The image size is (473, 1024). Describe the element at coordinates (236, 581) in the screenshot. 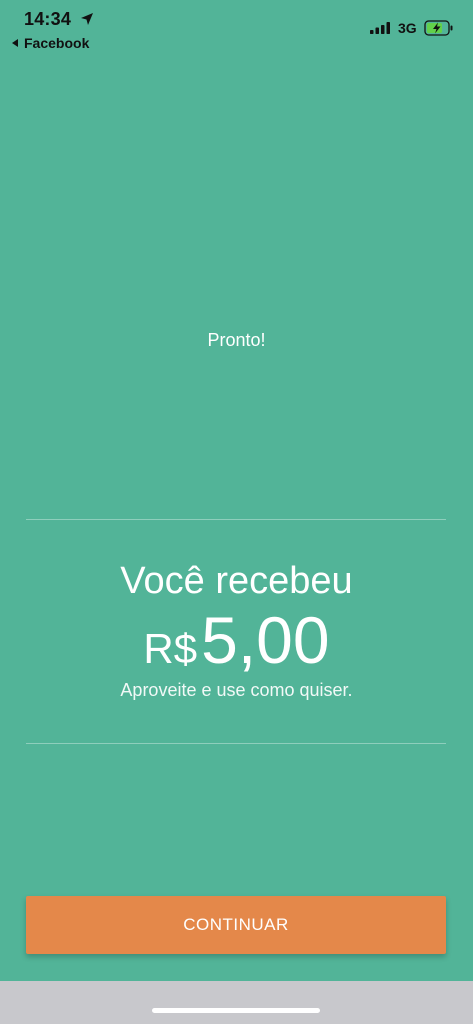

I see `received-title: Você recebeu` at that location.